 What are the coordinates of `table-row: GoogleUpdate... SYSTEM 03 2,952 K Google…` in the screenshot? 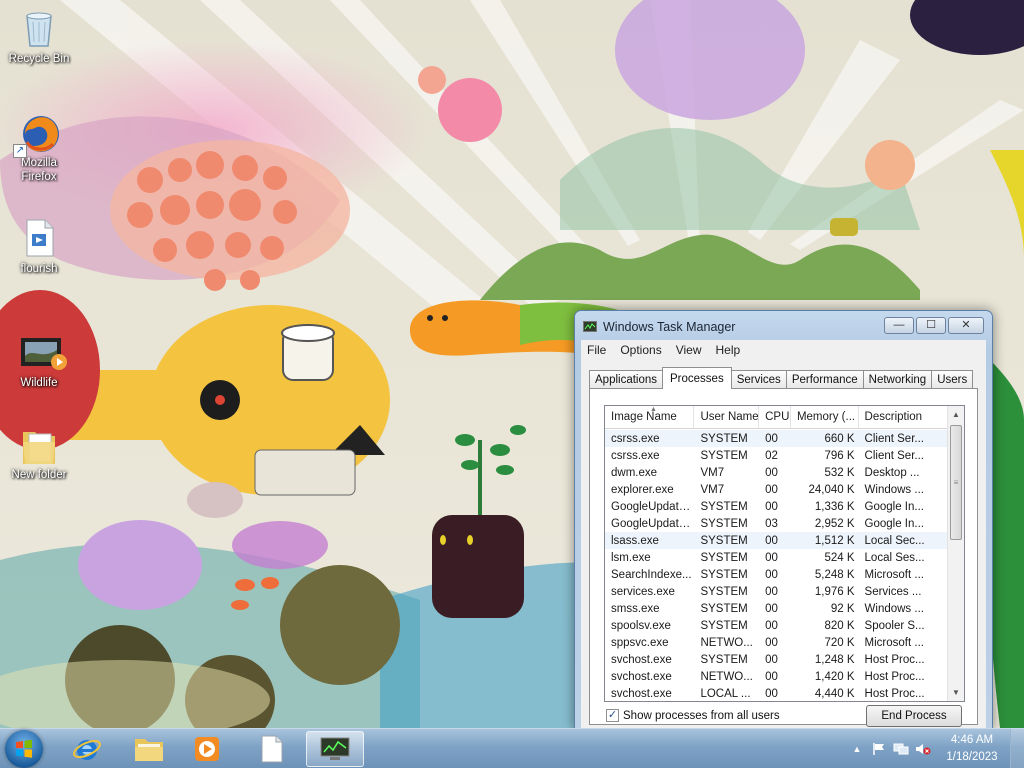 It's located at (776, 523).